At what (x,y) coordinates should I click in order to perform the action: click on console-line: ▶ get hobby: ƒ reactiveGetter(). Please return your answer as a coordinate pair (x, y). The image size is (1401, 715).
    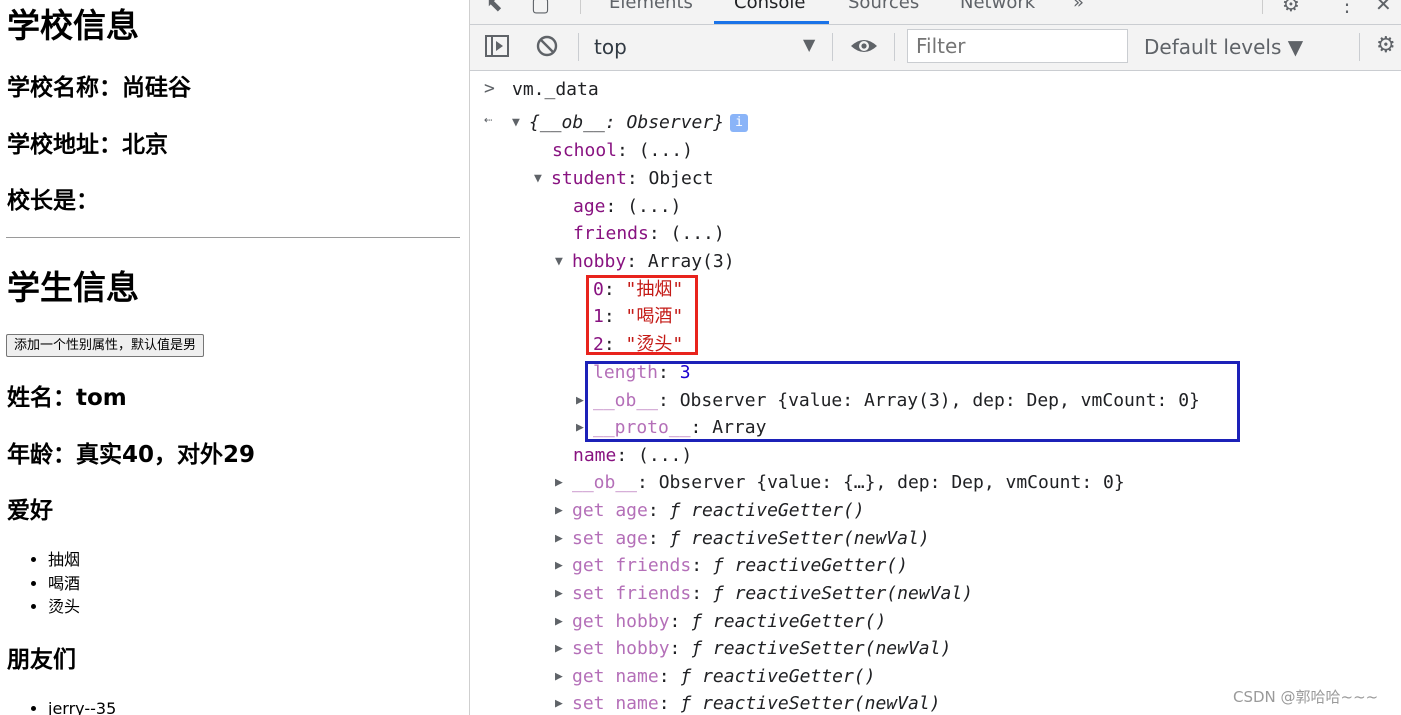
    Looking at the image, I should click on (720, 622).